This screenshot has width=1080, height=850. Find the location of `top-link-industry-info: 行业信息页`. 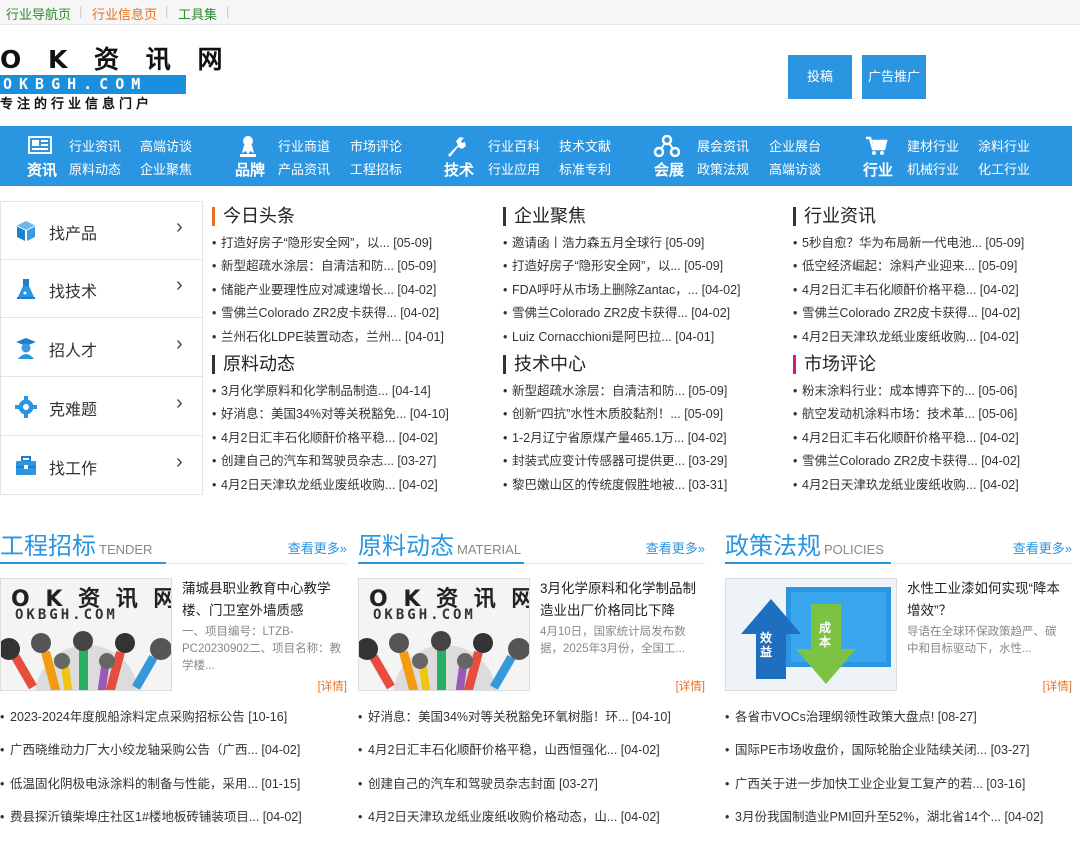

top-link-industry-info: 行业信息页 is located at coordinates (124, 13).